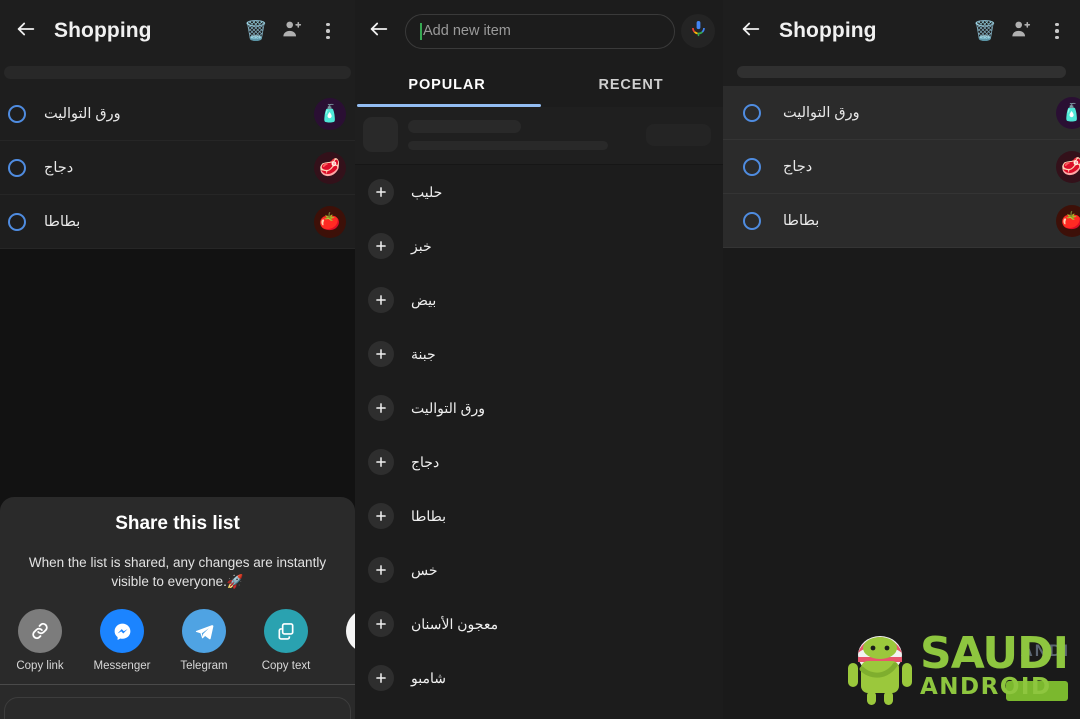  I want to click on suggestion-item: ورق التواليت, so click(539, 408).